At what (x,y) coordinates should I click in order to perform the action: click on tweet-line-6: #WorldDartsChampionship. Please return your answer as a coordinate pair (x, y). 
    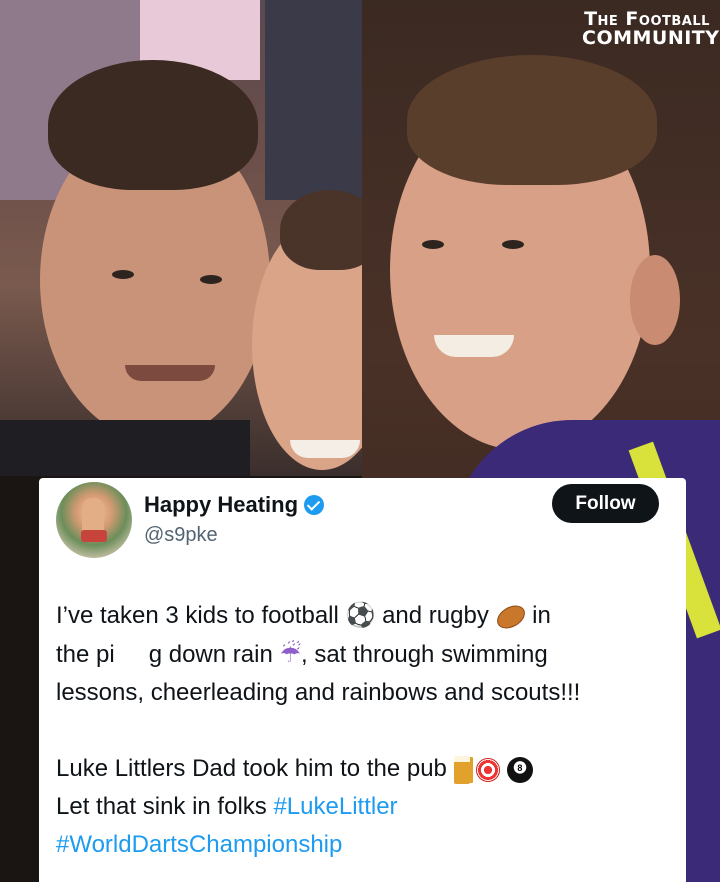
    Looking at the image, I should click on (363, 845).